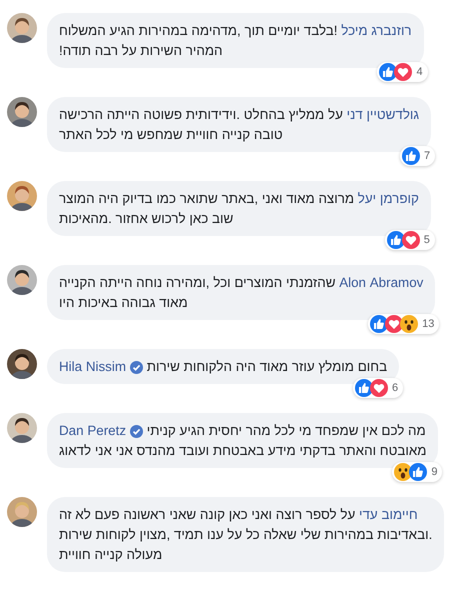 The height and width of the screenshot is (596, 466). Describe the element at coordinates (378, 388) in the screenshot. I see `reactions-badge: 6` at that location.